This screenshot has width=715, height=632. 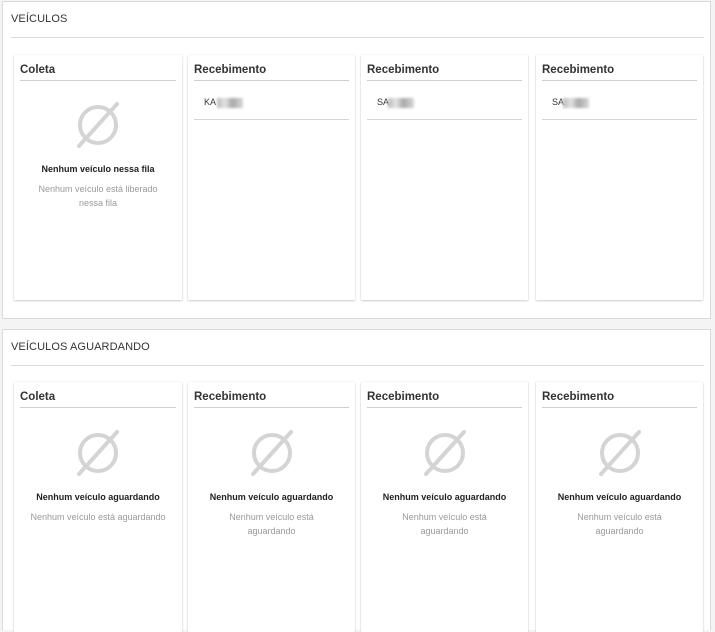 I want to click on empty-subtitle: Nenhum veículo está liberado nessa fila, so click(x=98, y=196).